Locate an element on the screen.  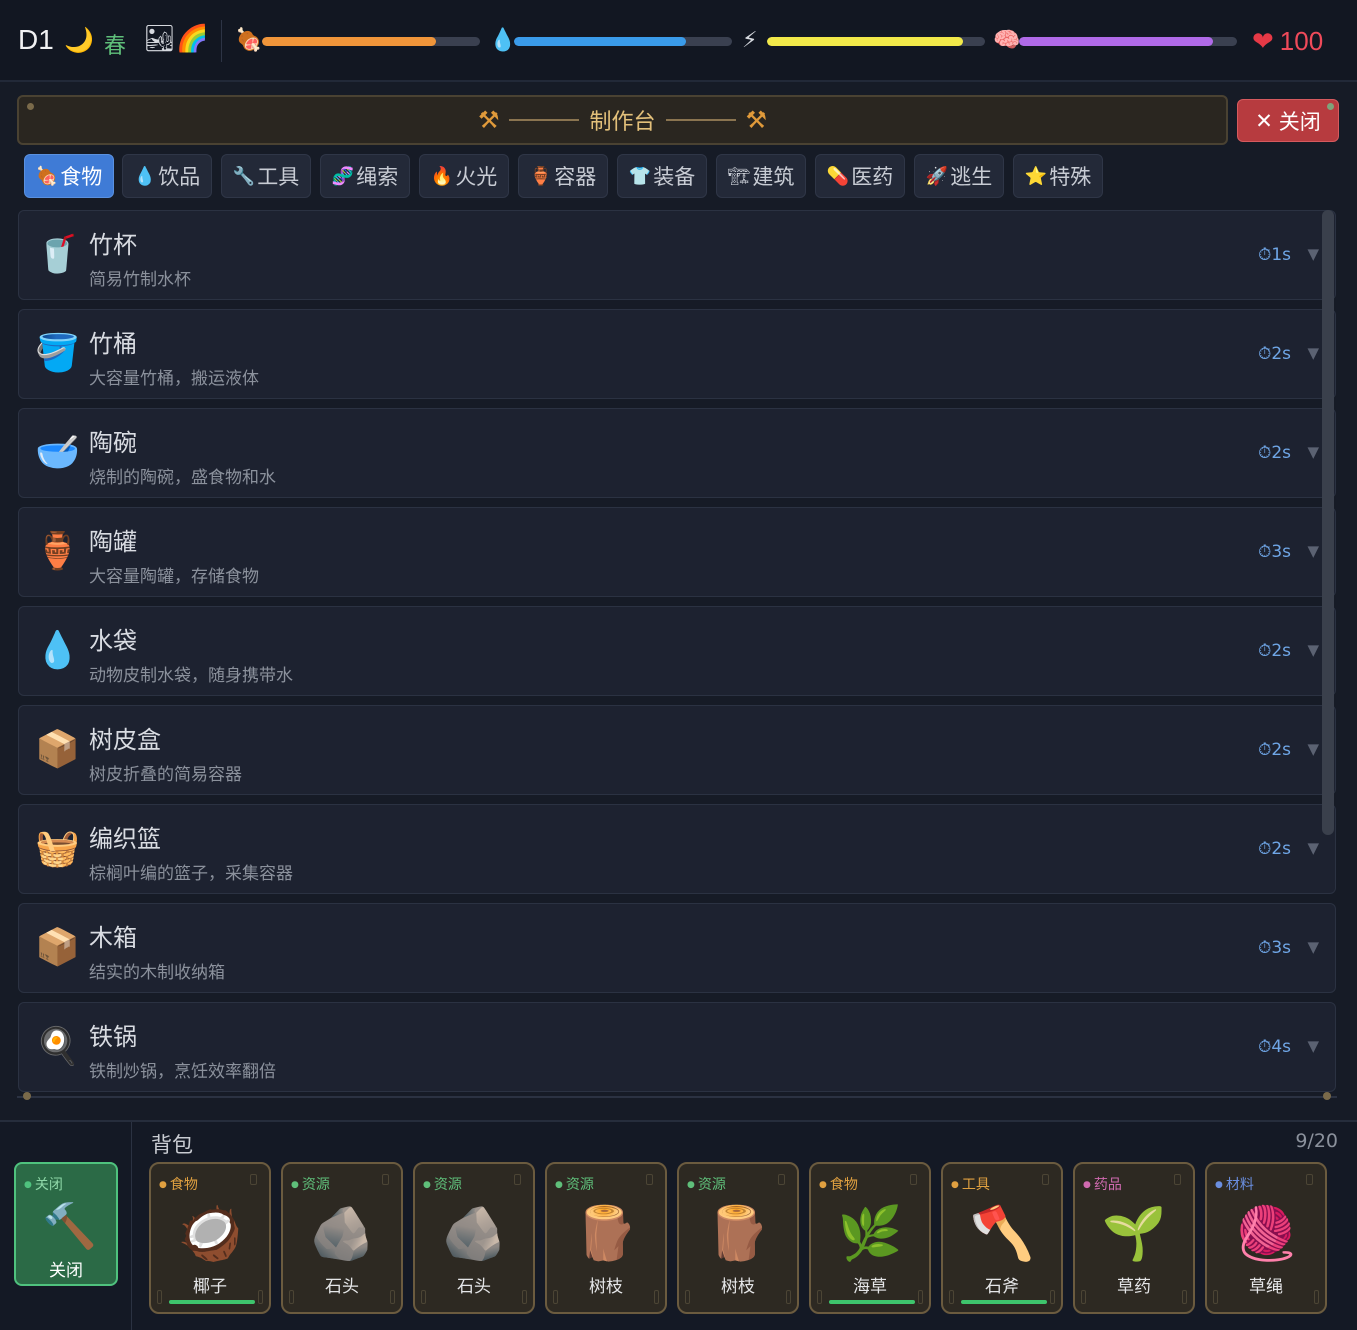
recipe-name: 水袋 is located at coordinates (113, 641).